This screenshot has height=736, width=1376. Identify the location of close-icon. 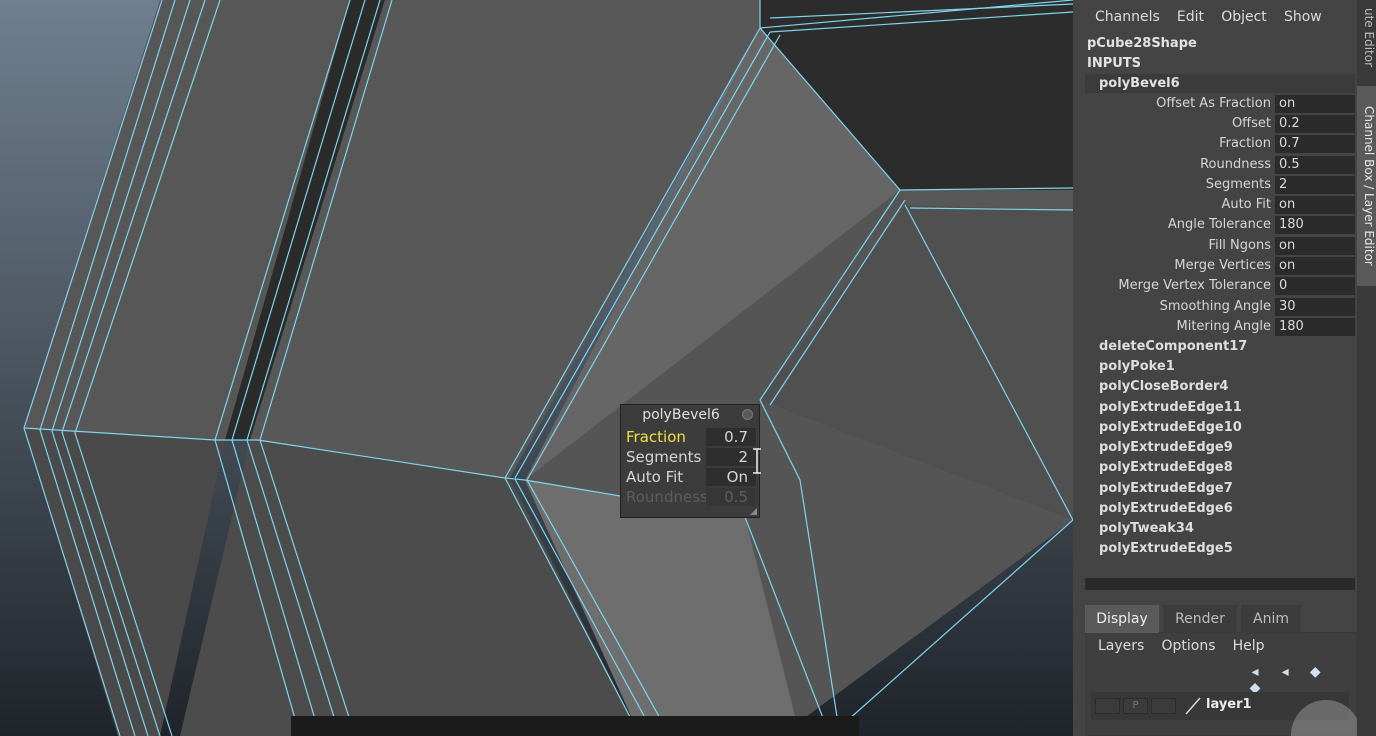
(747, 414).